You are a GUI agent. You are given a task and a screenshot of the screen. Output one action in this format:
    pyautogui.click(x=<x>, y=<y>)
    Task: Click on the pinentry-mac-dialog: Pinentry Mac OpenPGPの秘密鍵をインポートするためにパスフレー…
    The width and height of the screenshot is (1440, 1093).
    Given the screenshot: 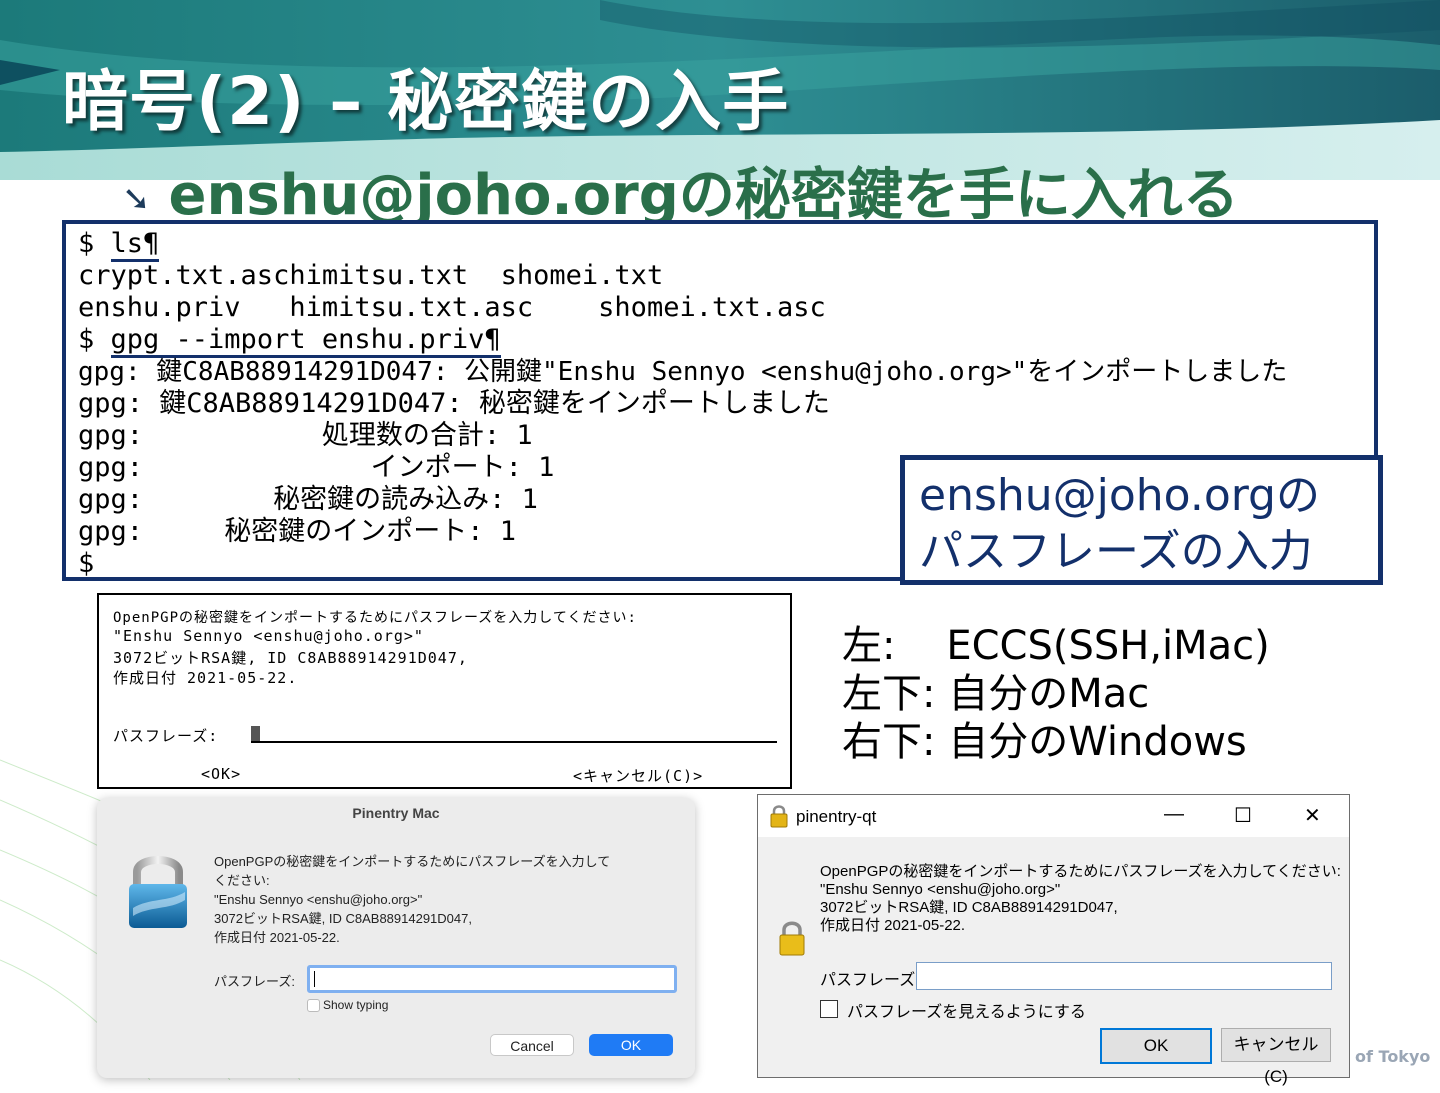 What is the action you would take?
    pyautogui.click(x=396, y=938)
    